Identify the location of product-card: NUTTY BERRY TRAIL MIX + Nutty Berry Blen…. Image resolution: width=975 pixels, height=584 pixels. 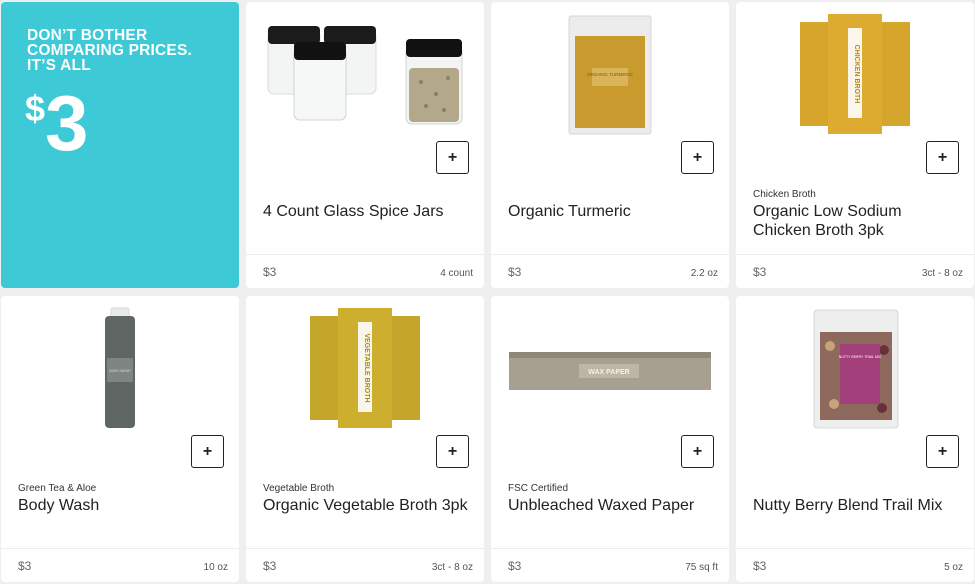
(855, 439).